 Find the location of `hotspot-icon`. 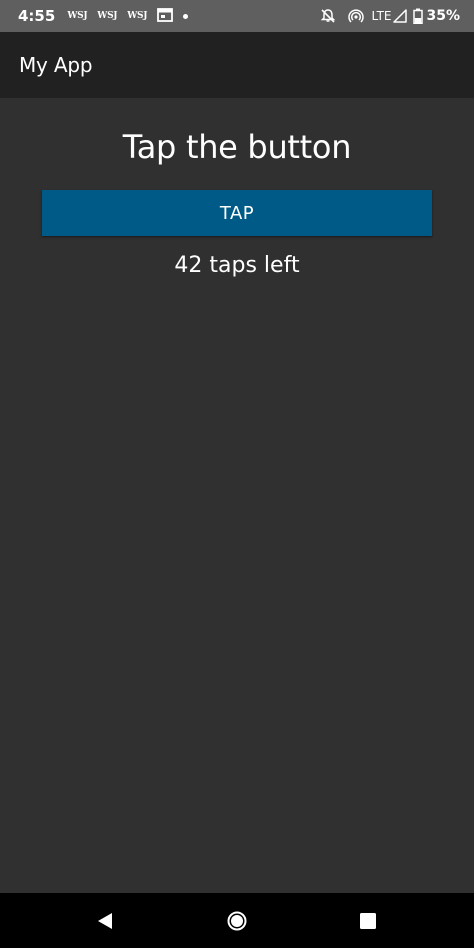

hotspot-icon is located at coordinates (355, 16).